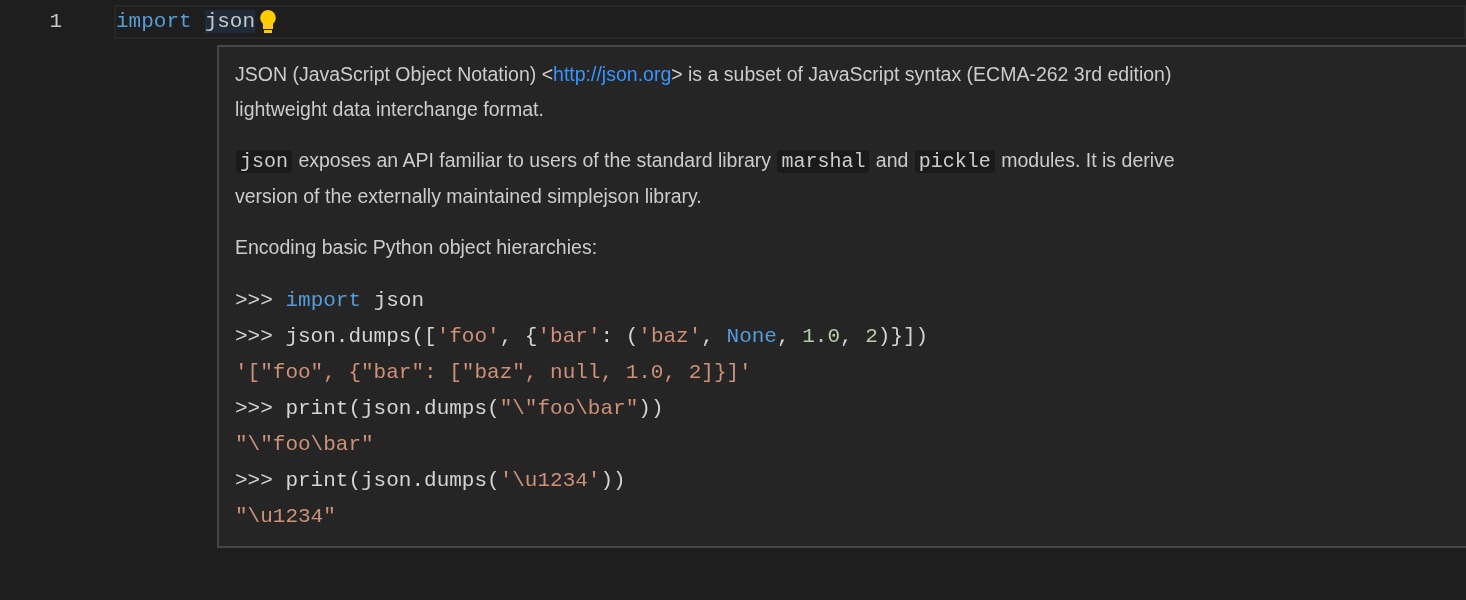 This screenshot has width=1466, height=600. Describe the element at coordinates (430, 481) in the screenshot. I see `code-line: >>> print(json.dumps('\u1234'))` at that location.